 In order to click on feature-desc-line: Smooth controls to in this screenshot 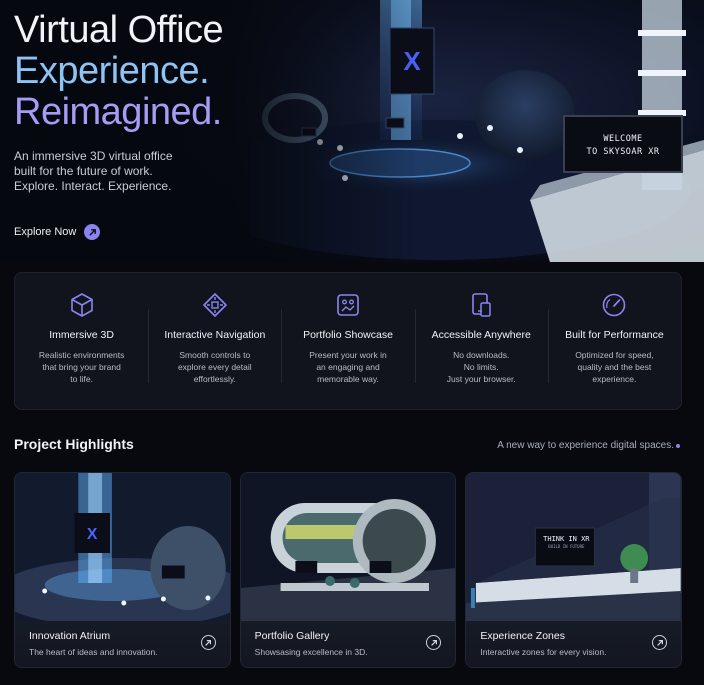, I will do `click(215, 355)`.